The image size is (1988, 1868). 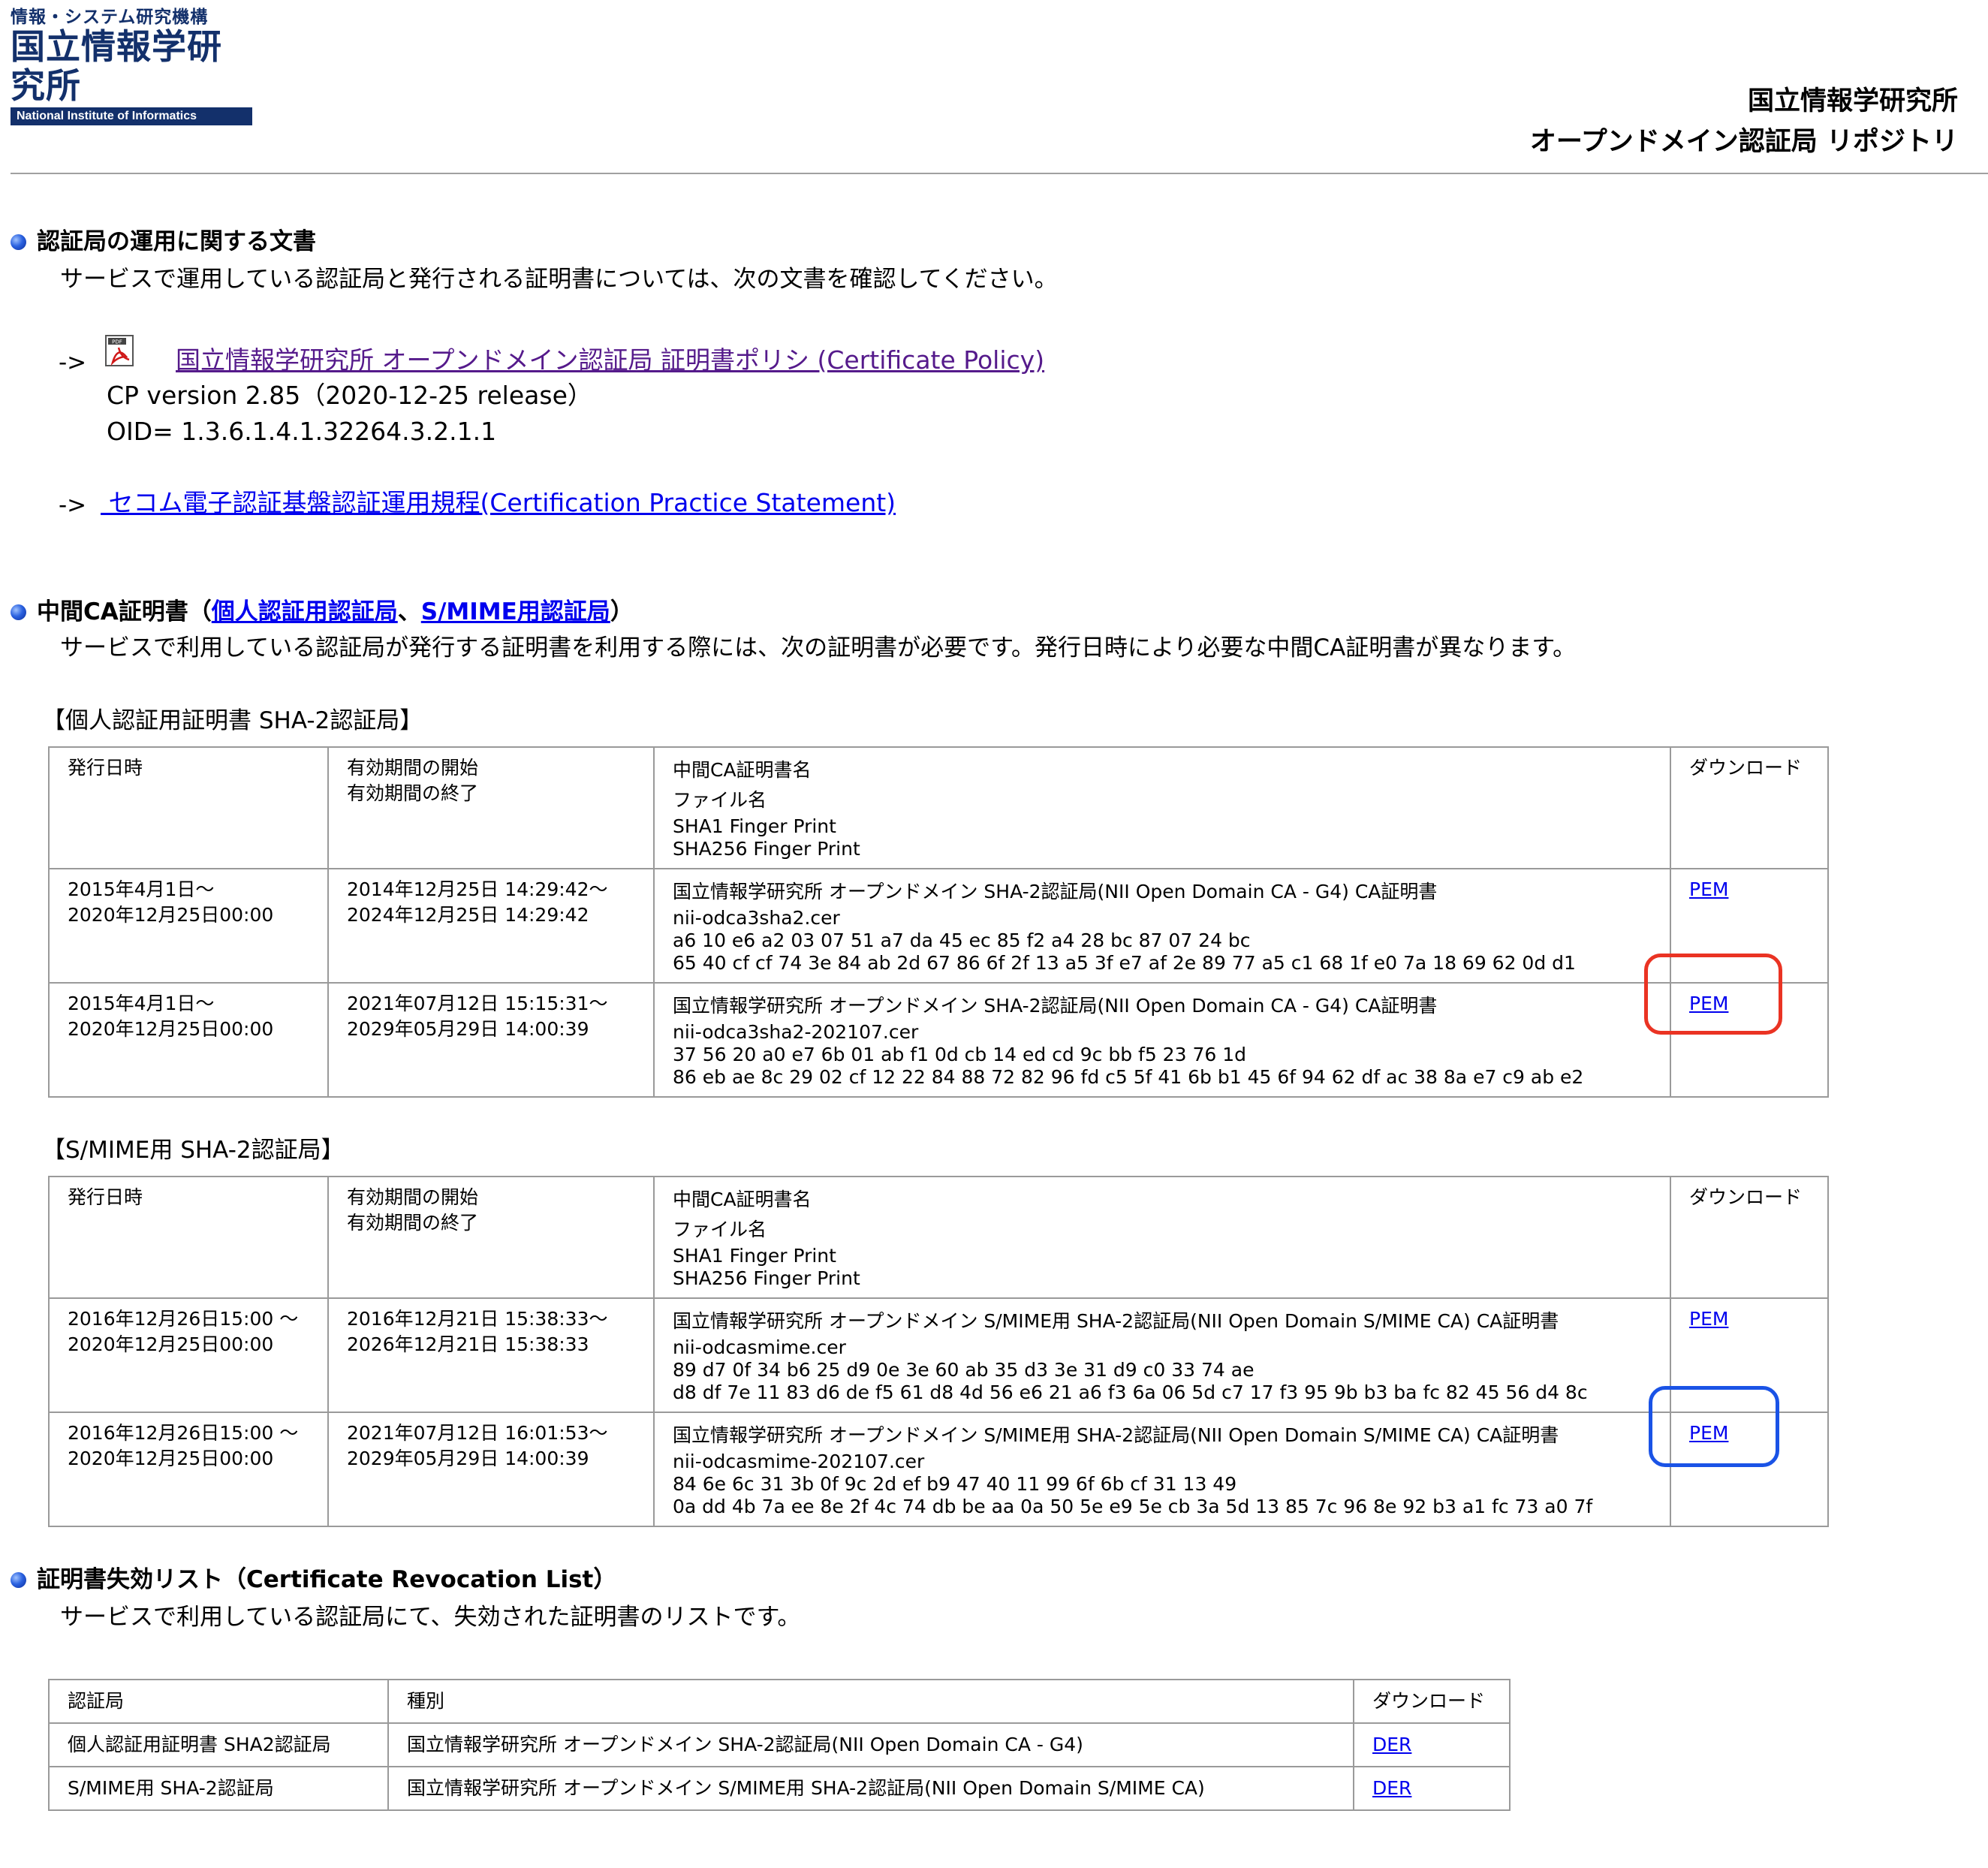 What do you see at coordinates (302, 432) in the screenshot?
I see `cp-oid: OID= 1.3.6.1.4.1.32264.3.2.1.1` at bounding box center [302, 432].